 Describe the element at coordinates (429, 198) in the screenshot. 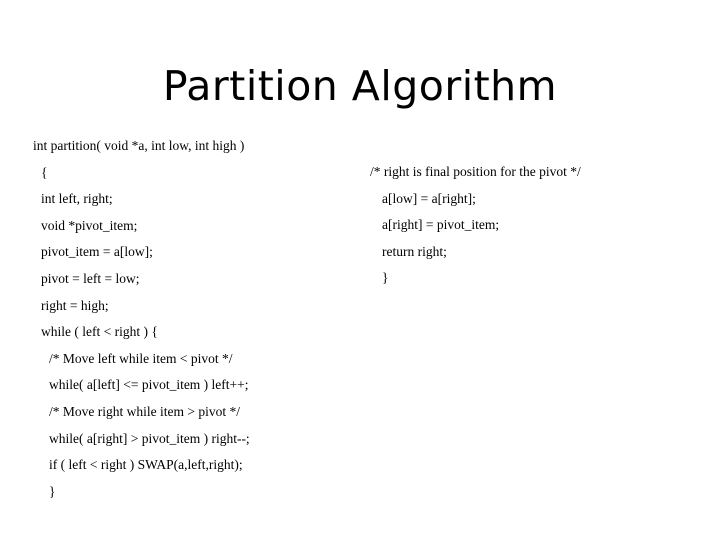

I see `code-right-line: a[low] = a[right];` at that location.